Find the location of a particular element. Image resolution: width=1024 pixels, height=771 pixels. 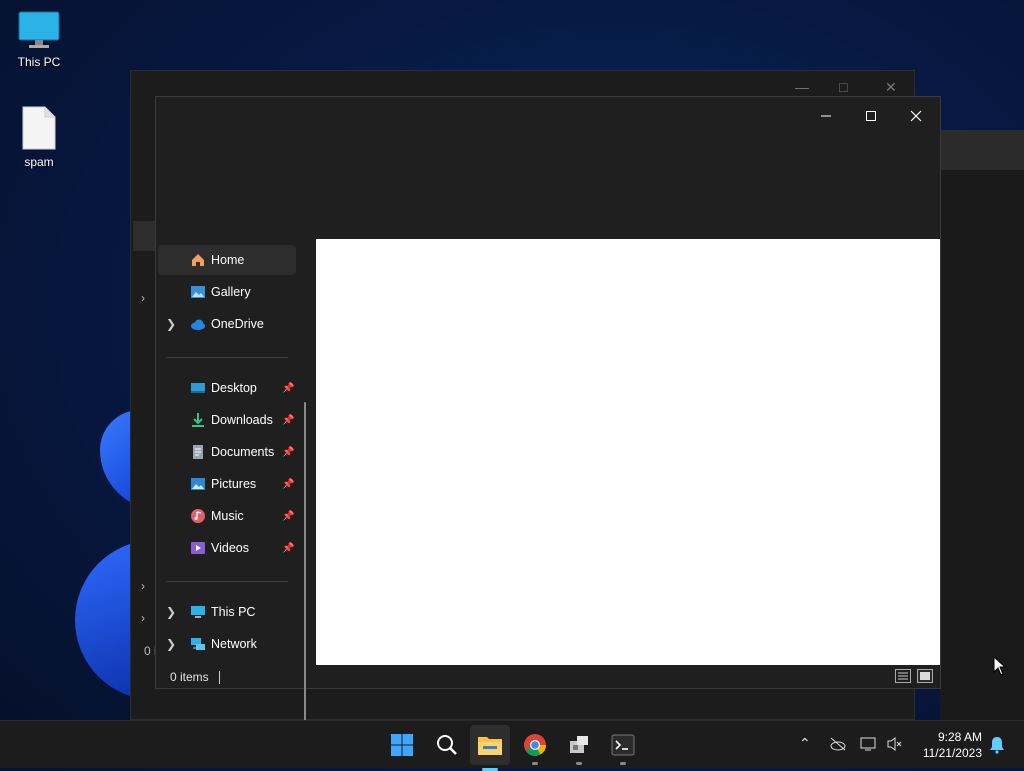

maximize-icon is located at coordinates (871, 116).